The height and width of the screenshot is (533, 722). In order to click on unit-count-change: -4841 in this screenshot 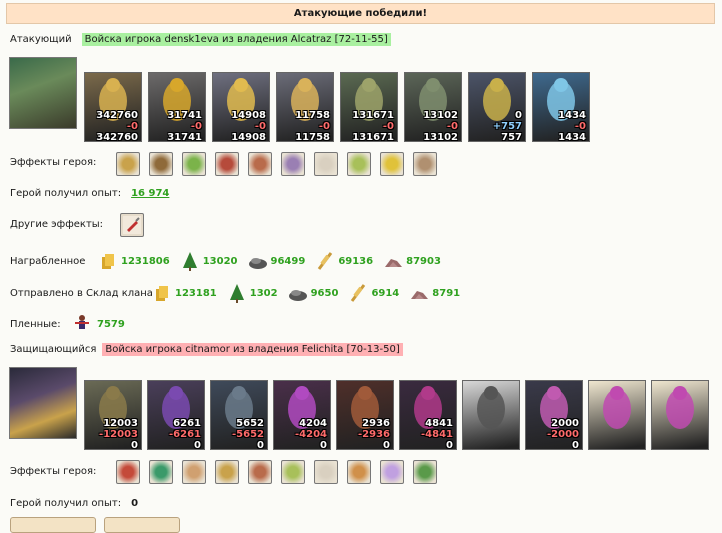, I will do `click(437, 434)`.